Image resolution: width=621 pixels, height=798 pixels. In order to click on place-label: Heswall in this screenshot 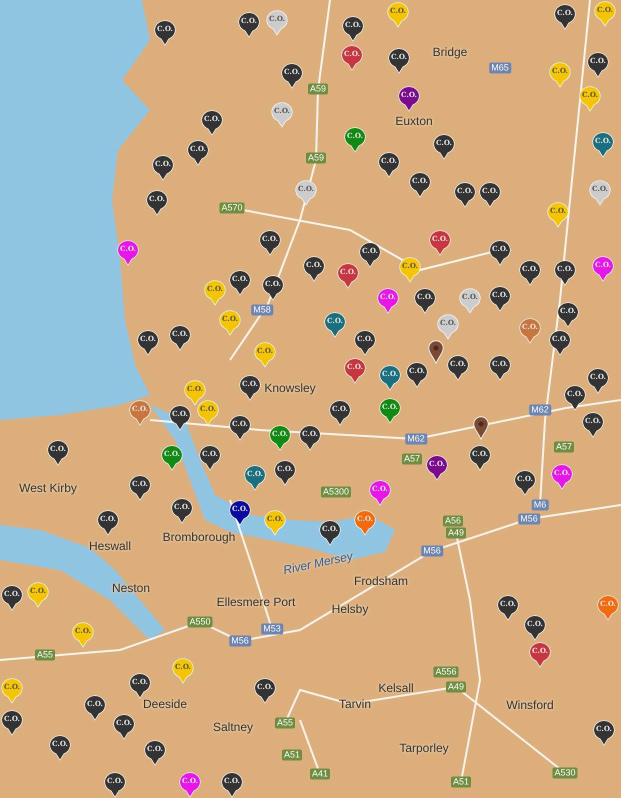, I will do `click(110, 546)`.